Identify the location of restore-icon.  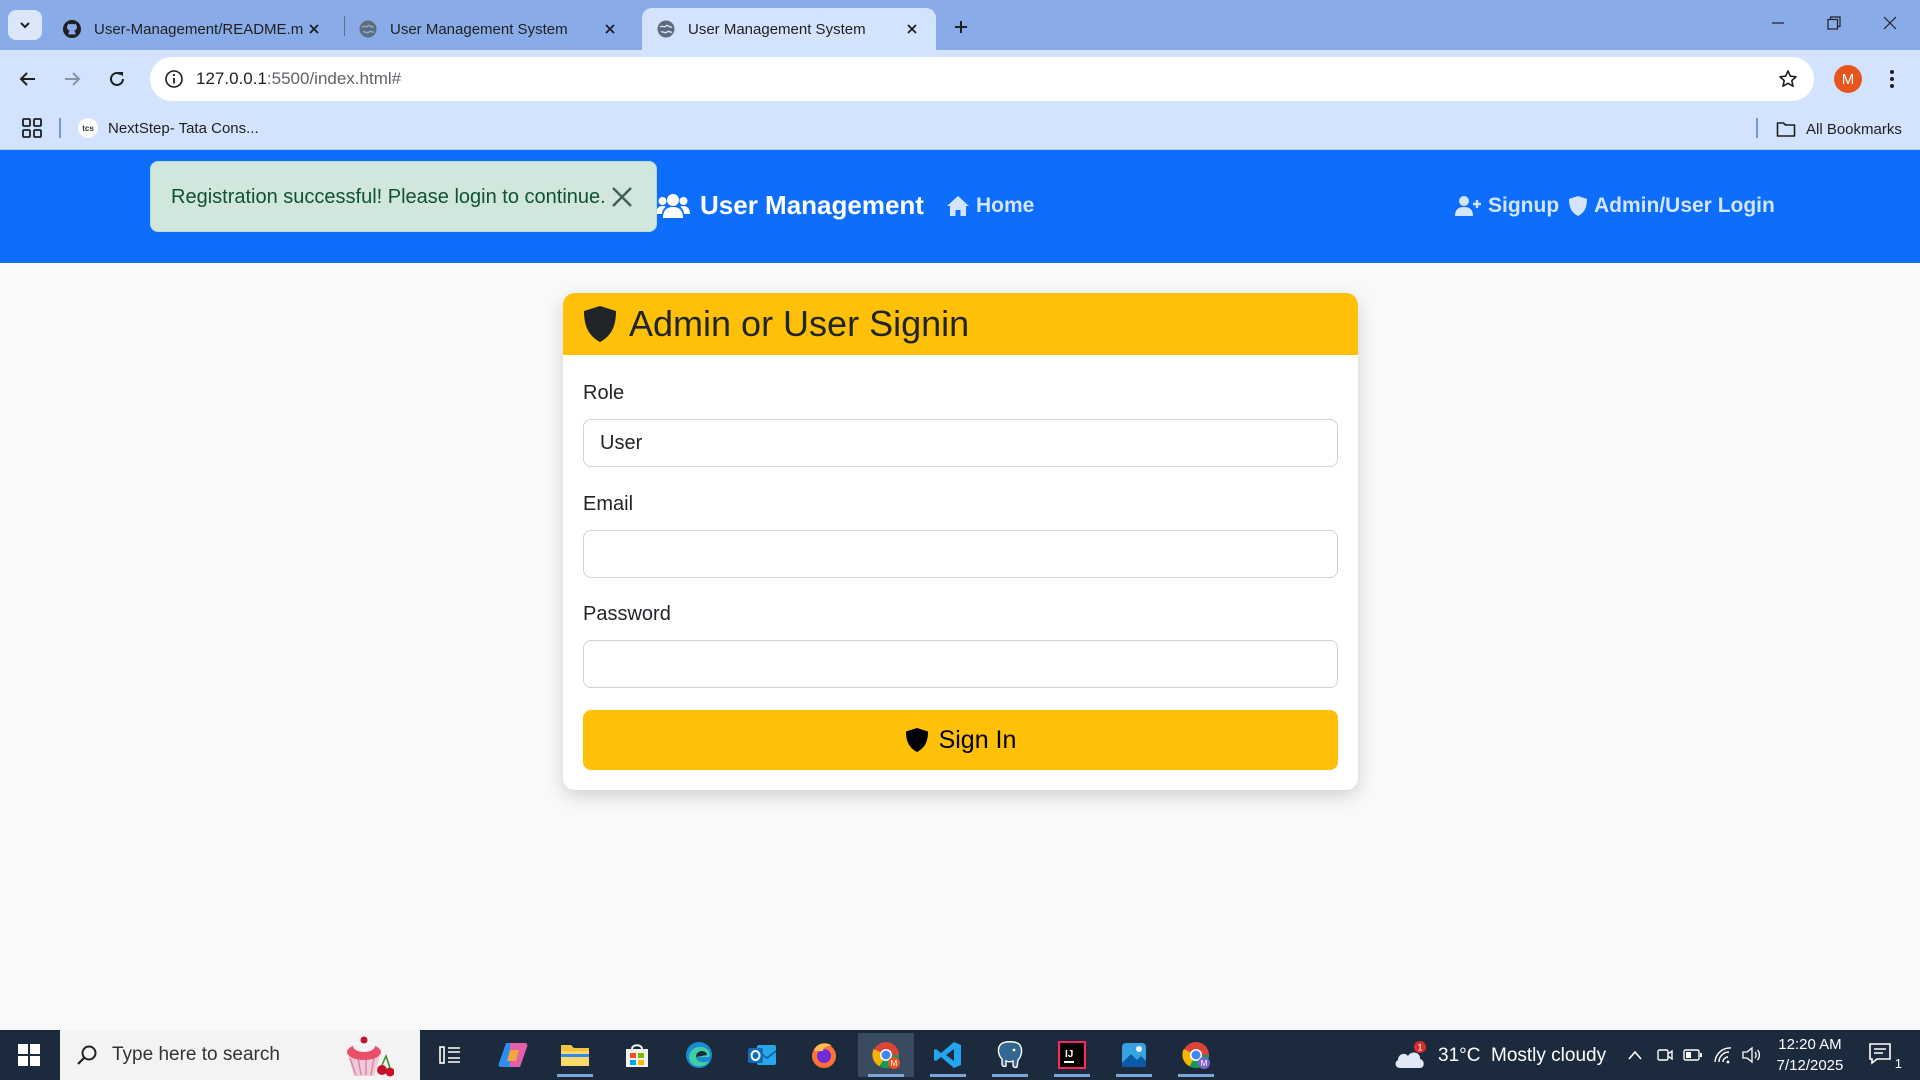
(1834, 23).